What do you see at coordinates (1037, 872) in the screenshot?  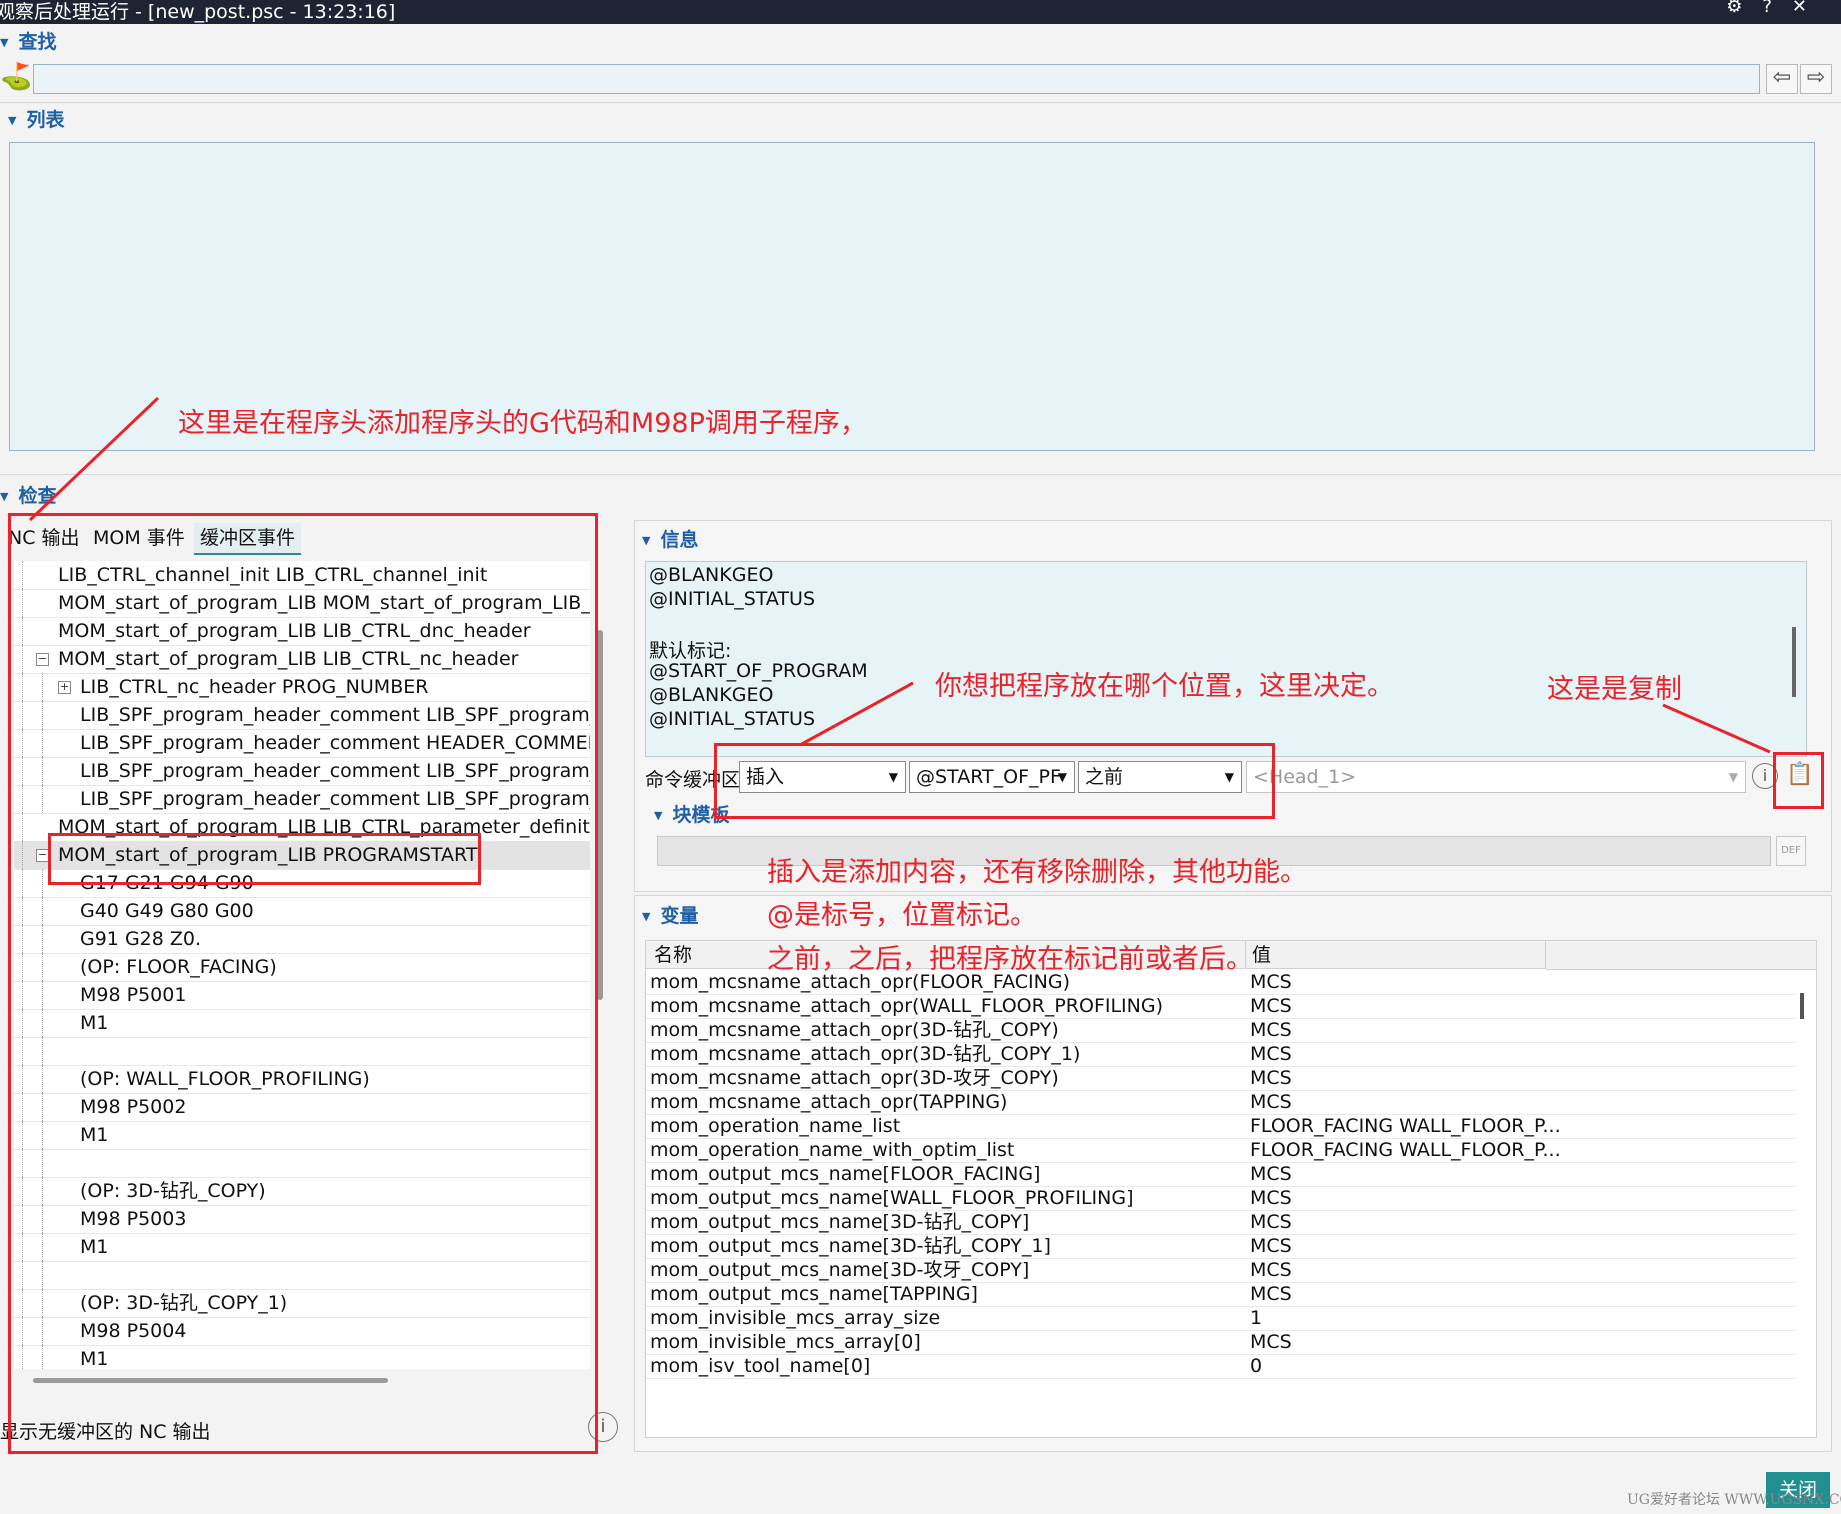 I see `annotation-text: 插入是添加内容，还有移除删除，其他功能。` at bounding box center [1037, 872].